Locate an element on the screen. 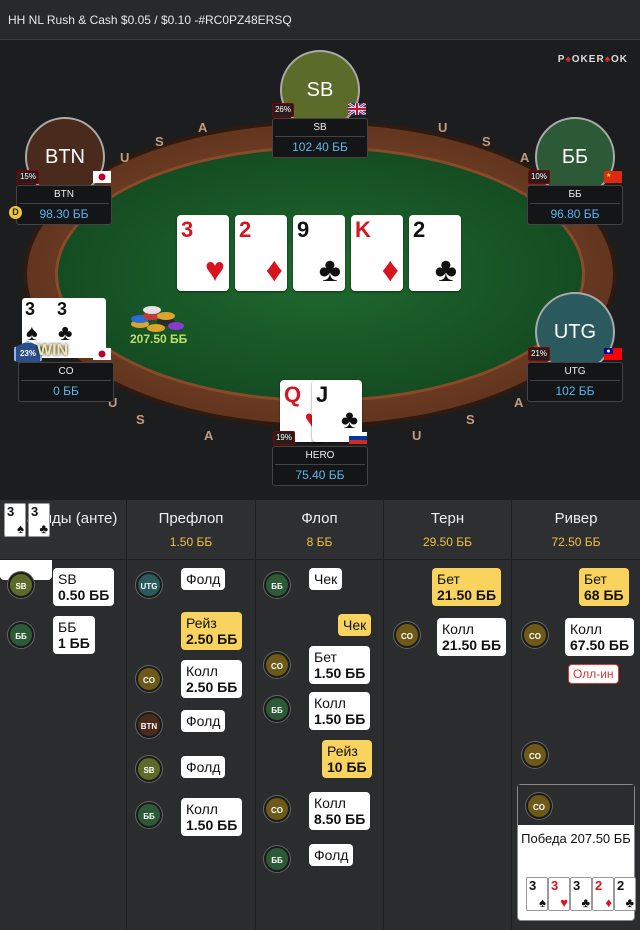  dealer-button: D is located at coordinates (15, 212).